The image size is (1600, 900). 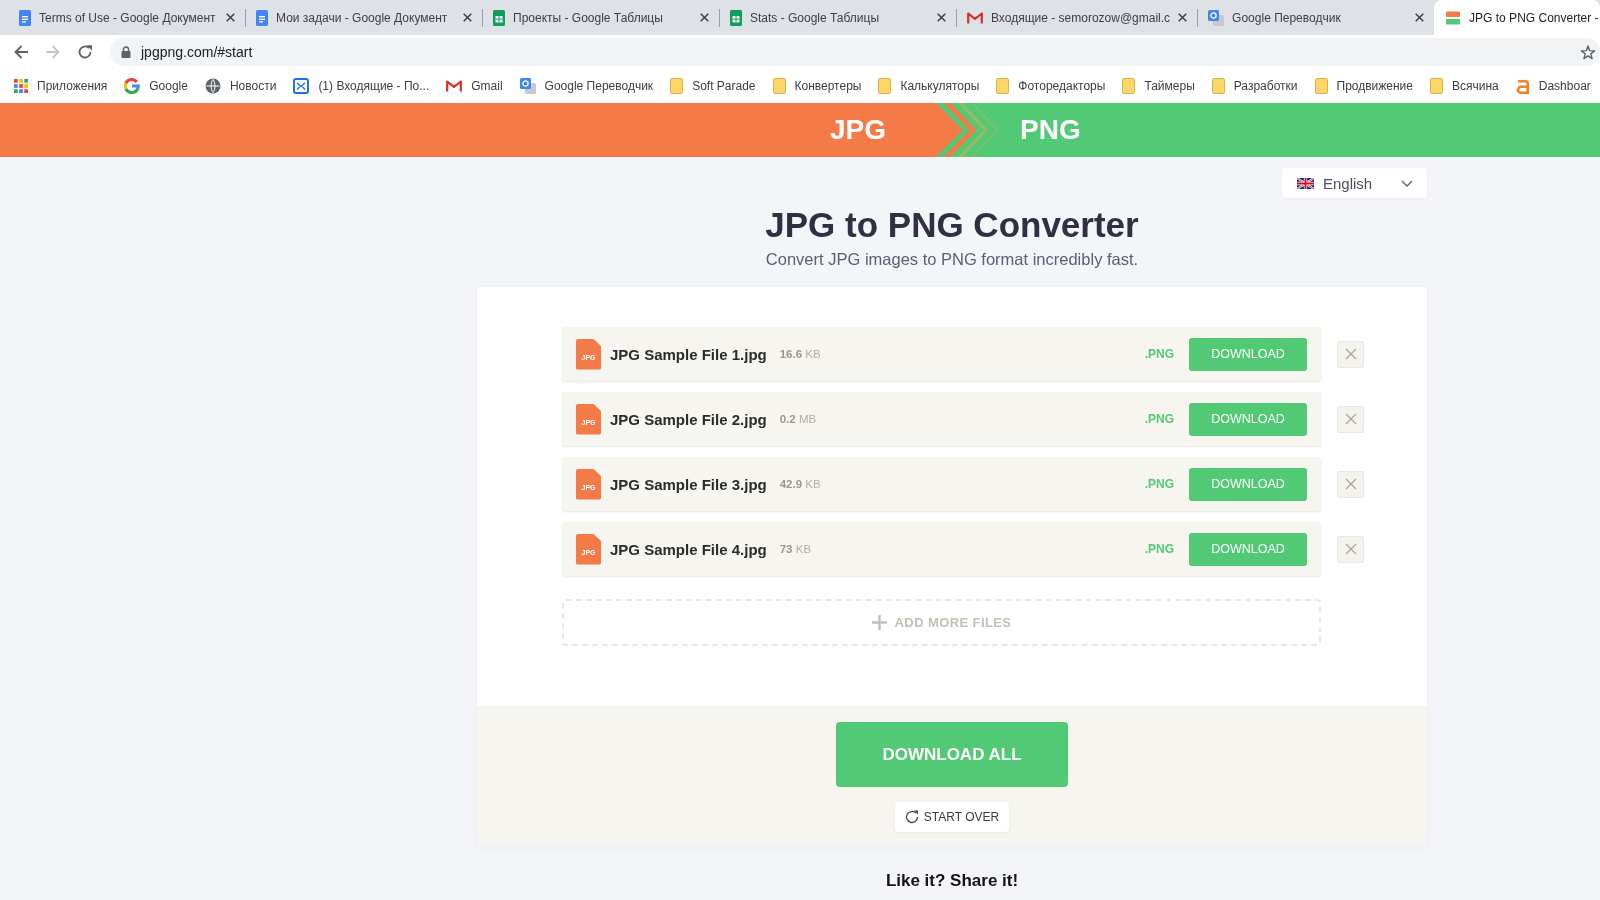 What do you see at coordinates (1407, 183) in the screenshot?
I see `chevron-down-icon` at bounding box center [1407, 183].